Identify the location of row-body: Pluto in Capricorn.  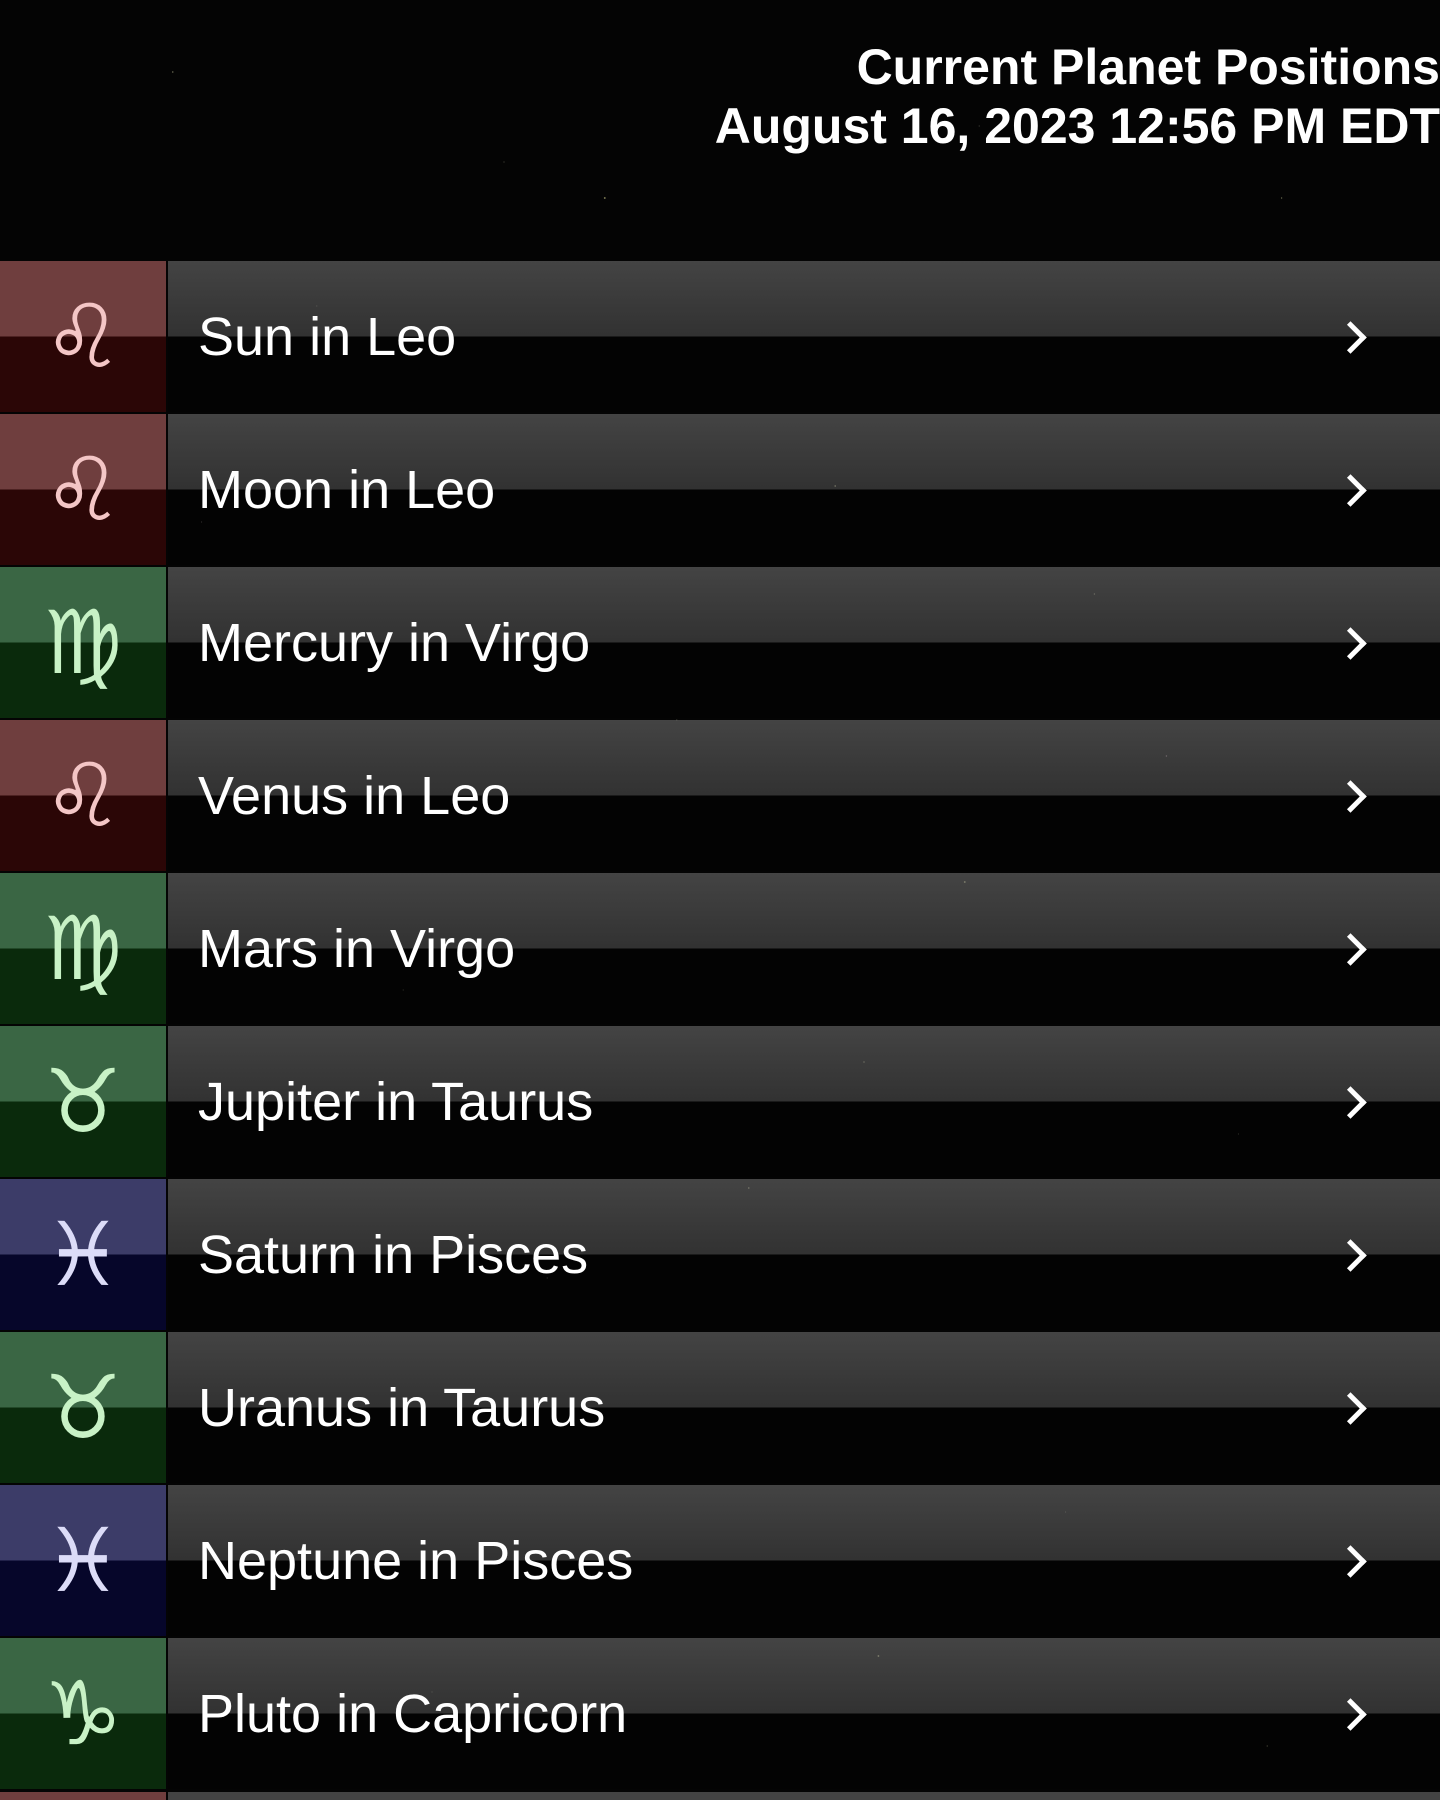
(804, 1713).